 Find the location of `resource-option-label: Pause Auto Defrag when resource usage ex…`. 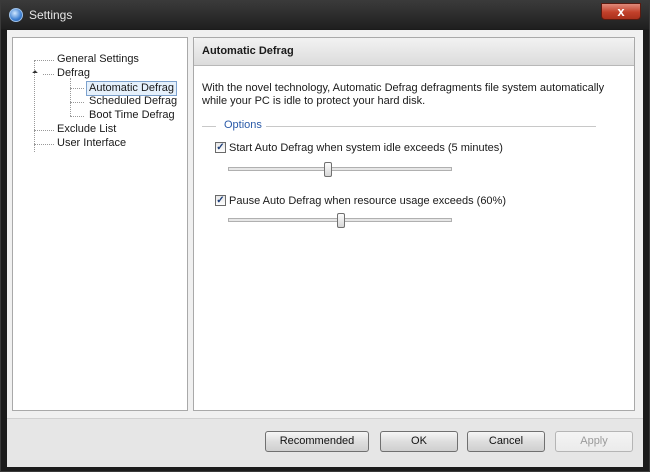

resource-option-label: Pause Auto Defrag when resource usage ex… is located at coordinates (367, 201).